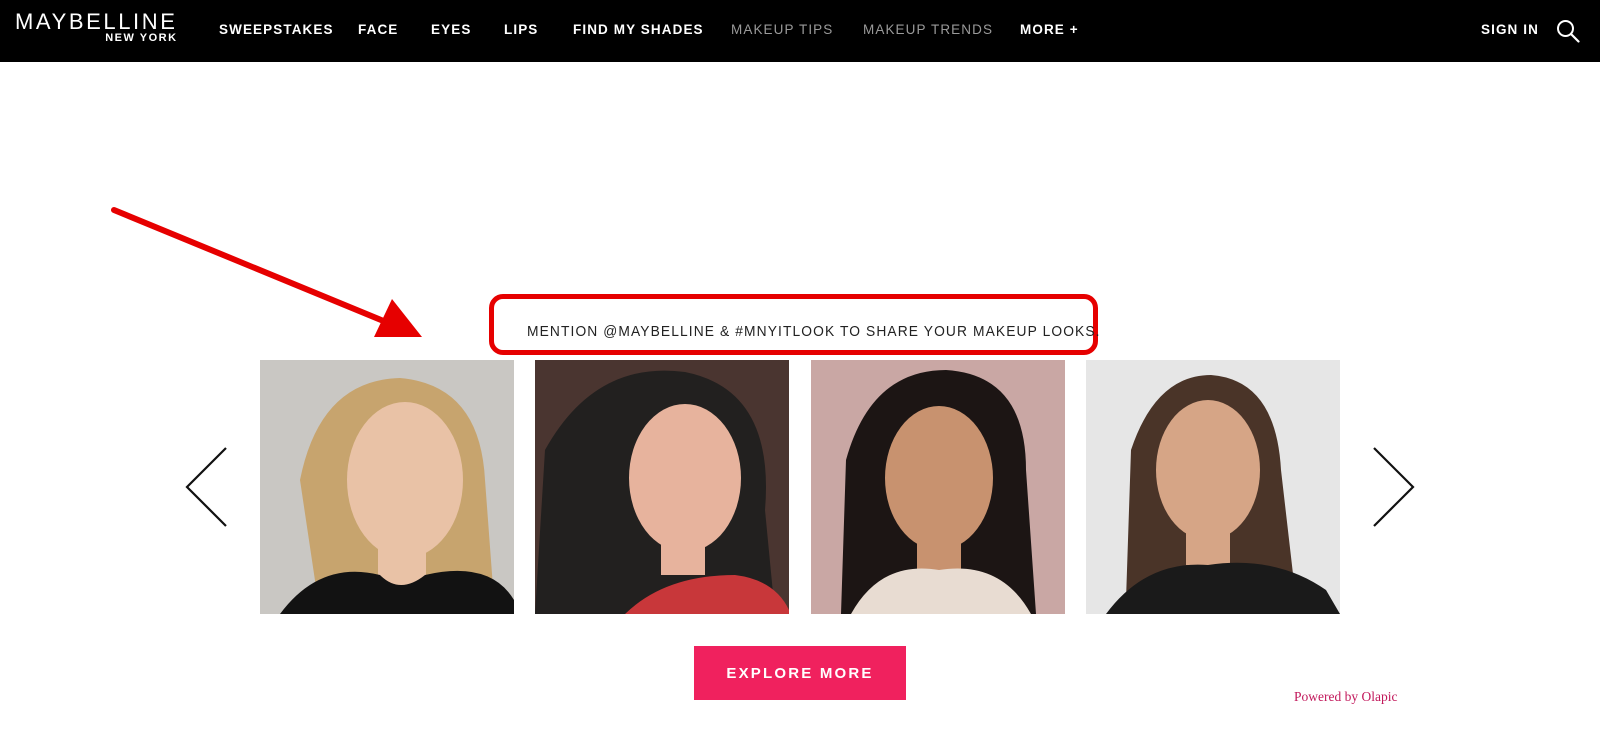 The width and height of the screenshot is (1600, 739). Describe the element at coordinates (276, 30) in the screenshot. I see `nav-sweepstakes: SWEEPSTAKES` at that location.